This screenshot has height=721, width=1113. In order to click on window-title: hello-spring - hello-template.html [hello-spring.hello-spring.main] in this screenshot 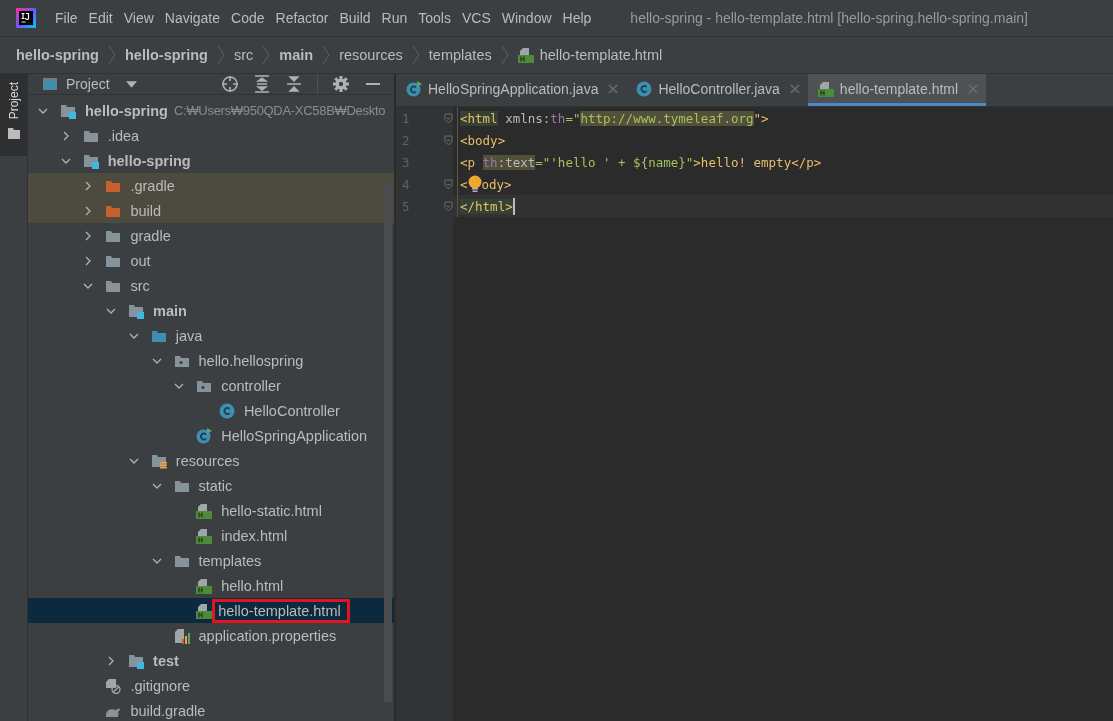, I will do `click(829, 18)`.